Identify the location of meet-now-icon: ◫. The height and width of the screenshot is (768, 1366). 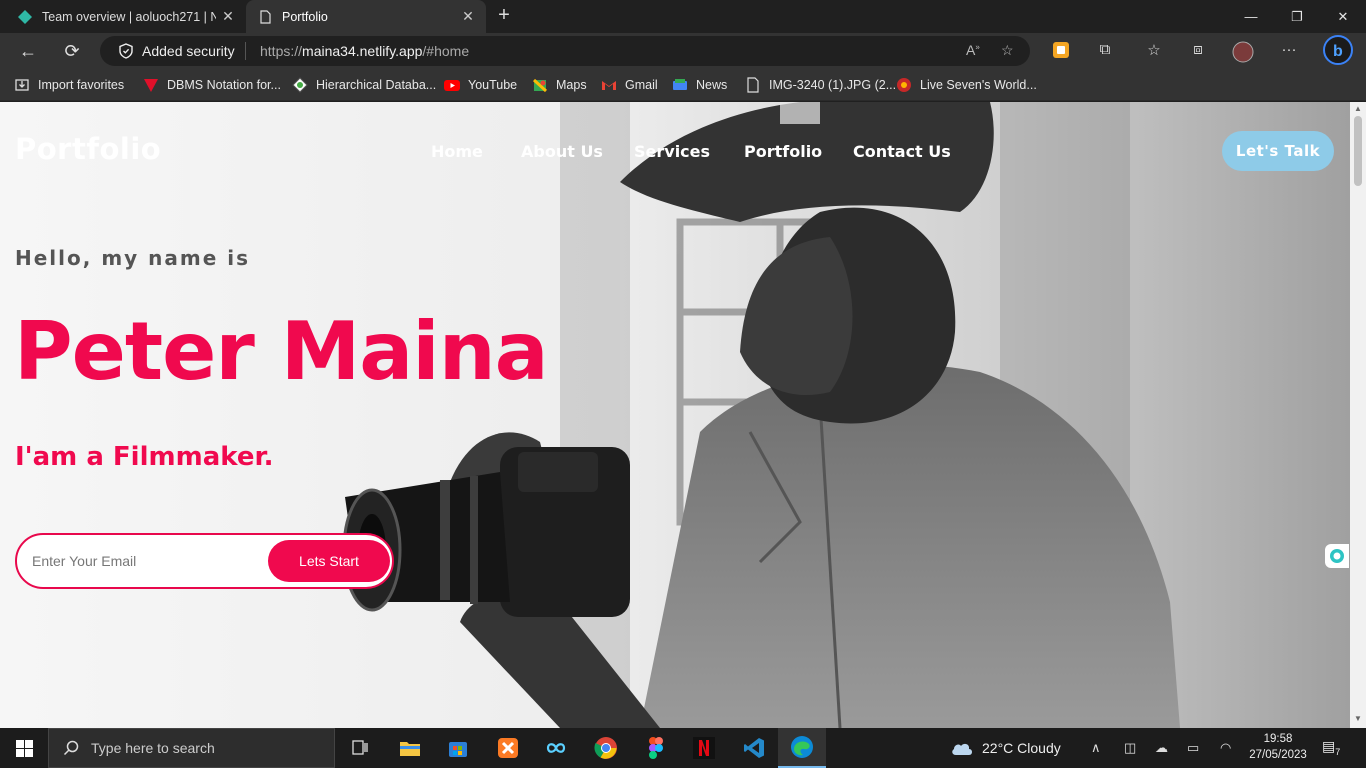
(1130, 748).